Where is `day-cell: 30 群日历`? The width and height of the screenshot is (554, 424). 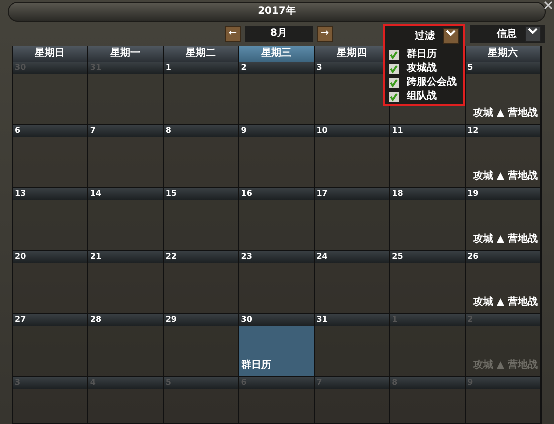 day-cell: 30 群日历 is located at coordinates (277, 345).